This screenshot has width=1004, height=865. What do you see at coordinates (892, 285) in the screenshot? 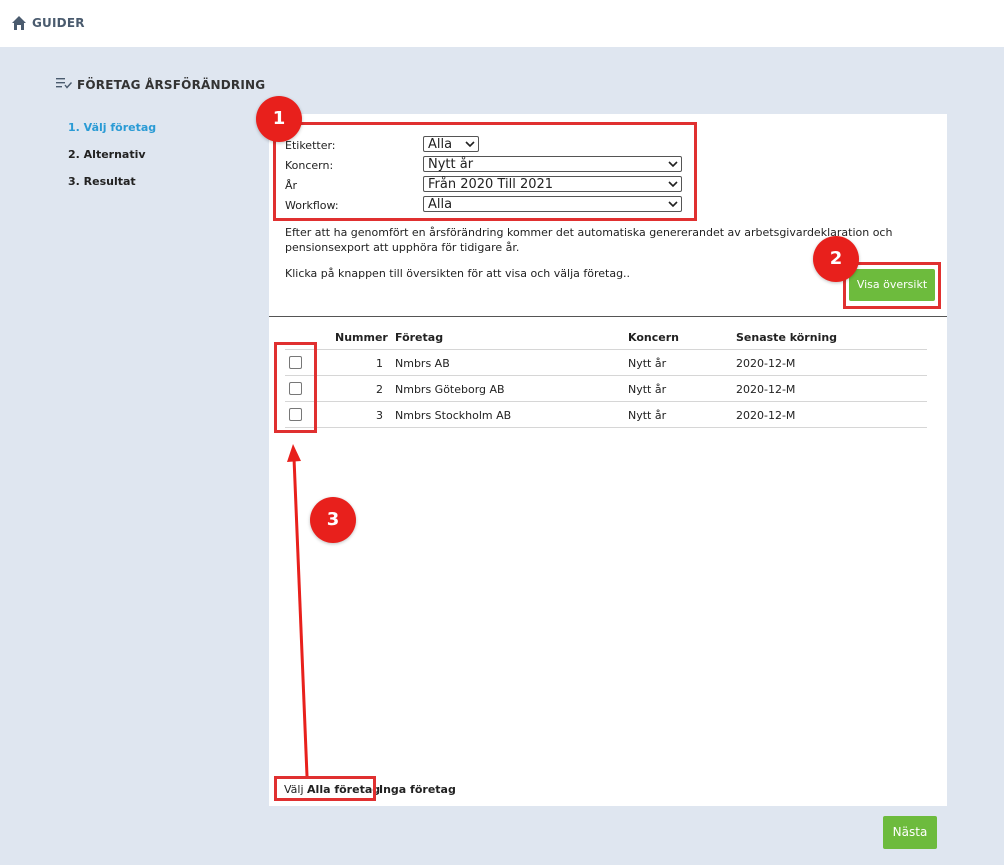
I see `annotation-box-overview` at bounding box center [892, 285].